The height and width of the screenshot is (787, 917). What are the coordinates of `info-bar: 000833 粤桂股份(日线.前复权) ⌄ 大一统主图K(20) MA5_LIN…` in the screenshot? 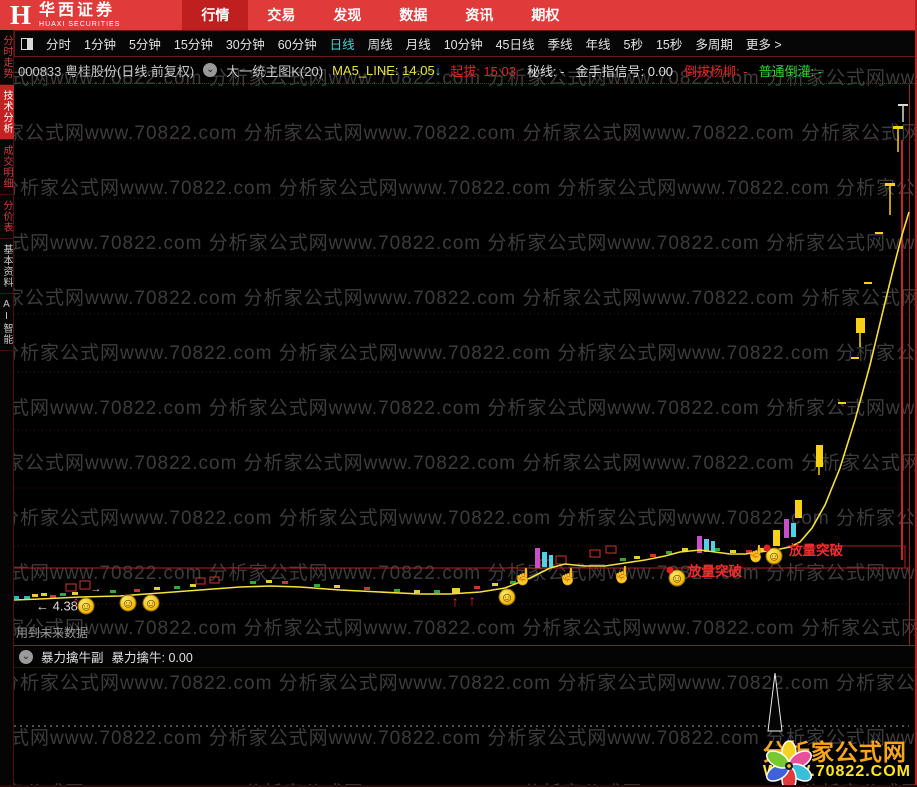 It's located at (465, 70).